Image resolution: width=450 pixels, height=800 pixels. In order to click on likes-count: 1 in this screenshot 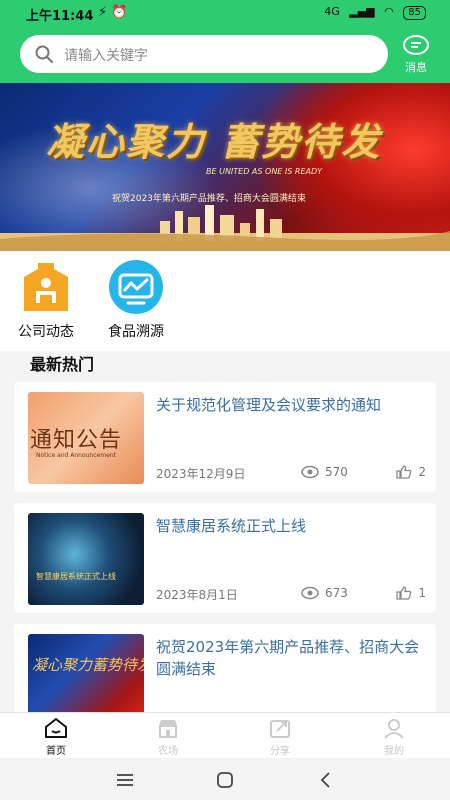, I will do `click(422, 593)`.